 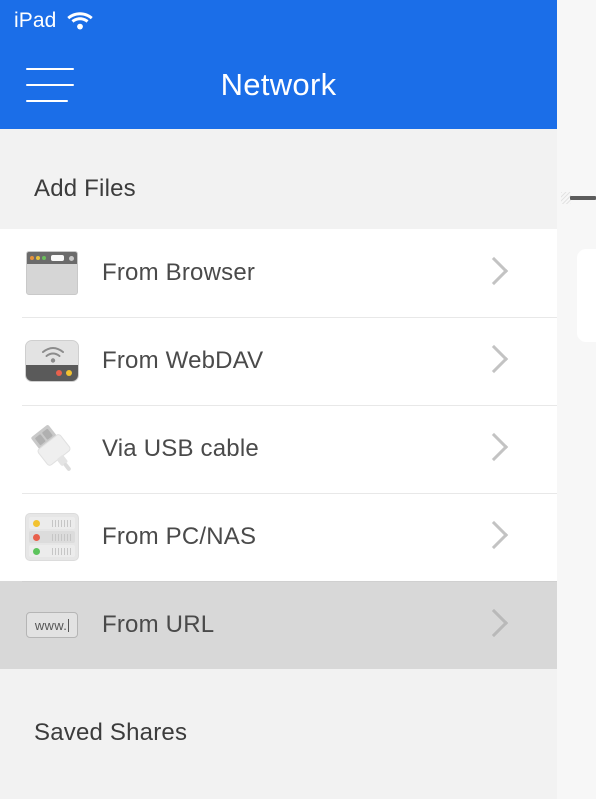 I want to click on wifi-drive-icon, so click(x=52, y=361).